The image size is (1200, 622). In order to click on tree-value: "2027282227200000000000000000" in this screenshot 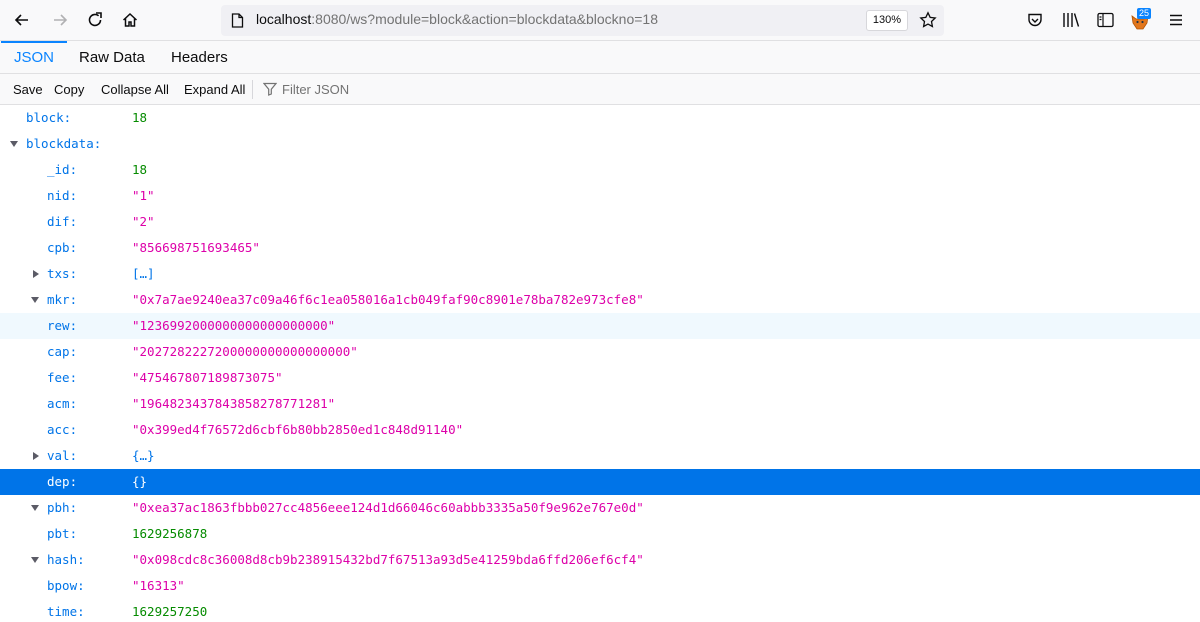, I will do `click(245, 351)`.